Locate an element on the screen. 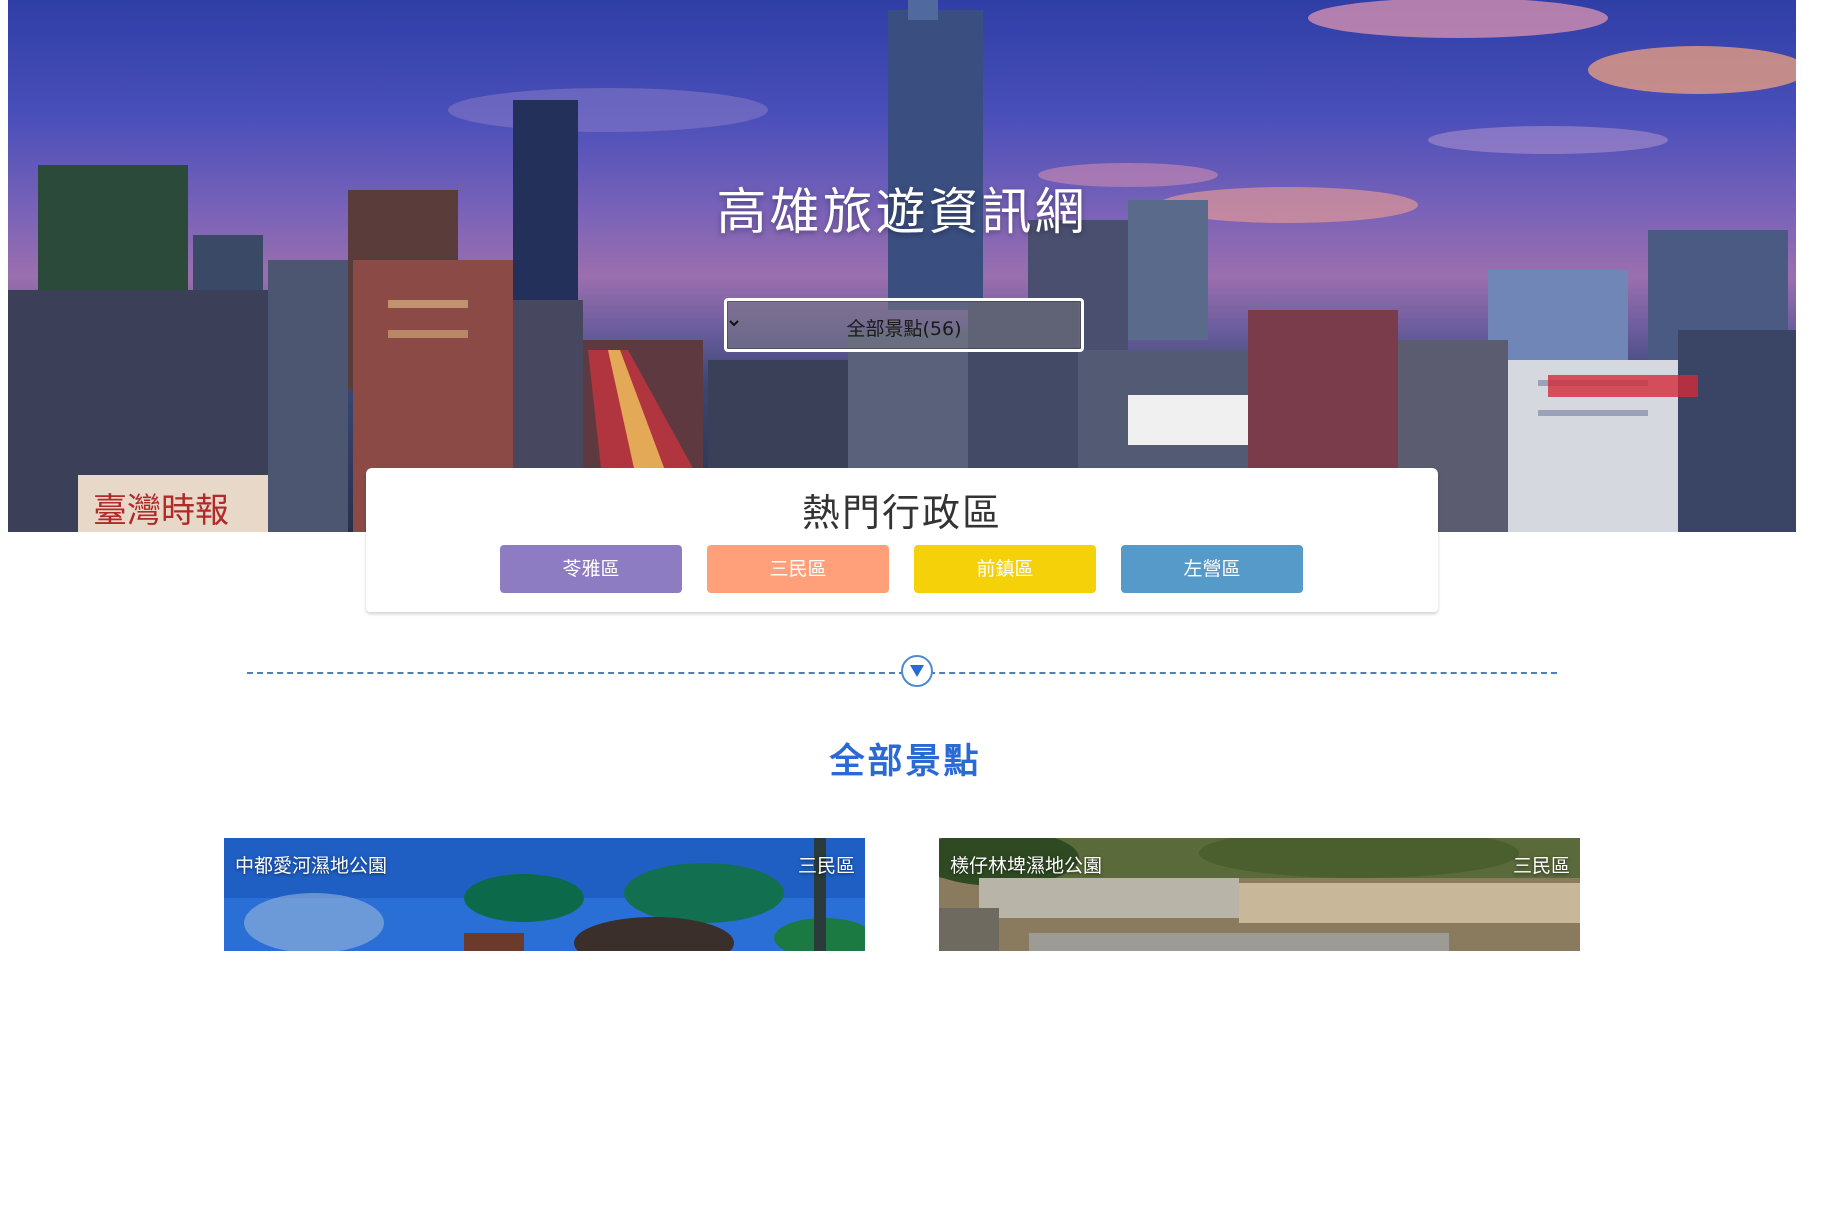 The height and width of the screenshot is (1229, 1829). district-button-lingya: 苓雅區 is located at coordinates (591, 569).